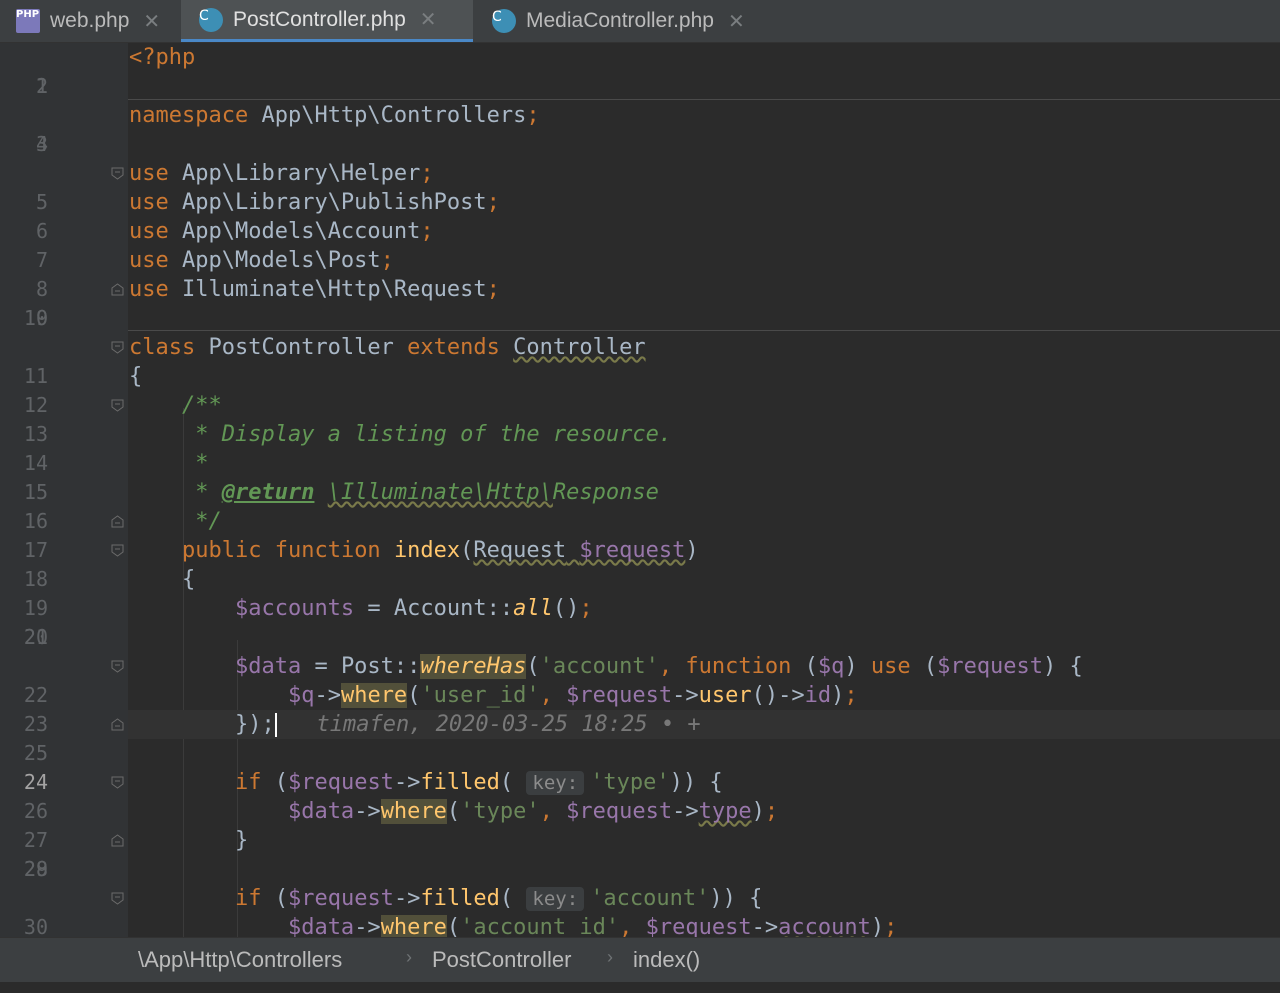 This screenshot has width=1280, height=993. Describe the element at coordinates (35, 753) in the screenshot. I see `code-line: 25` at that location.